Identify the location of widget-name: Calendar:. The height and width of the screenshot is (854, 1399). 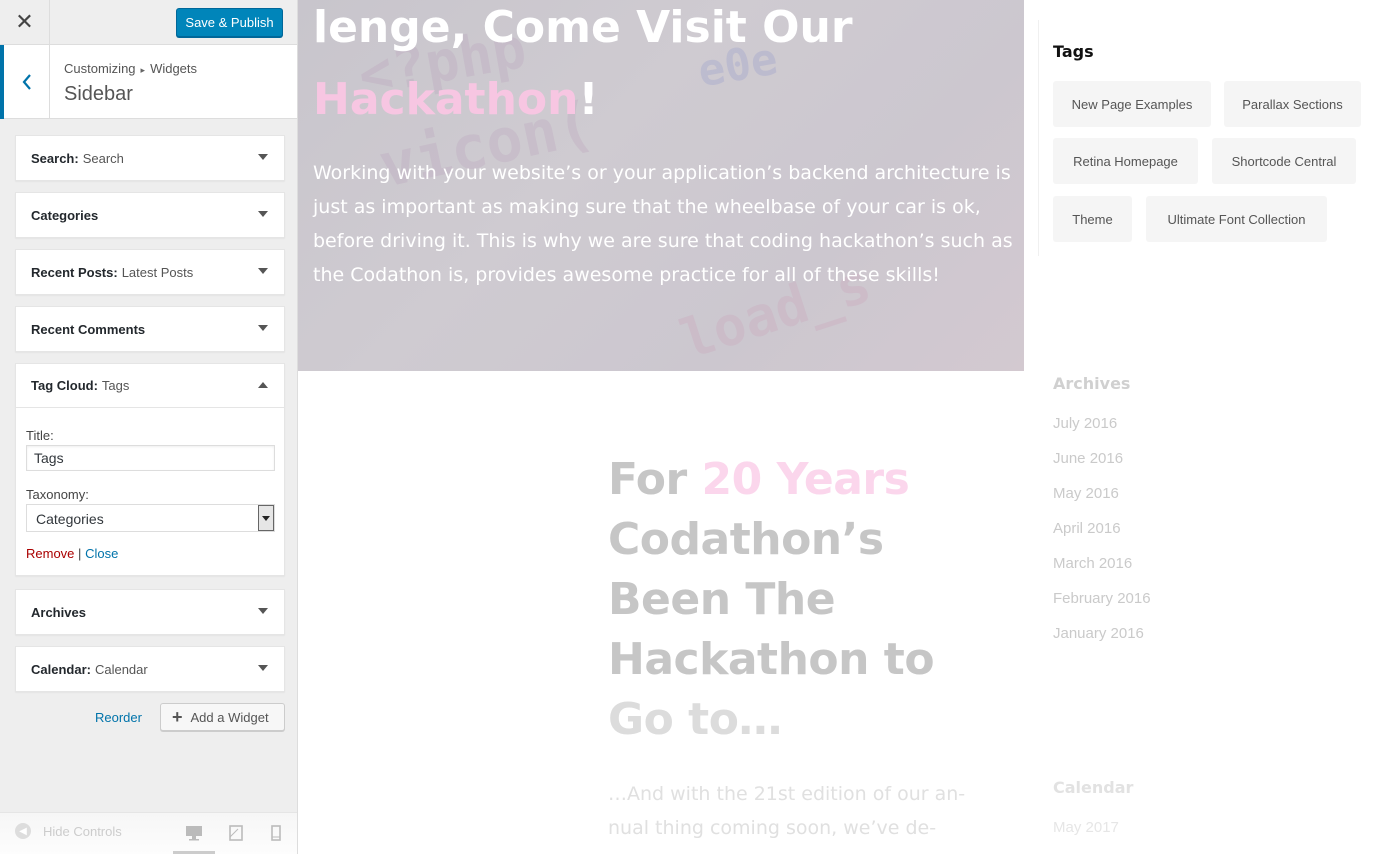
(61, 669).